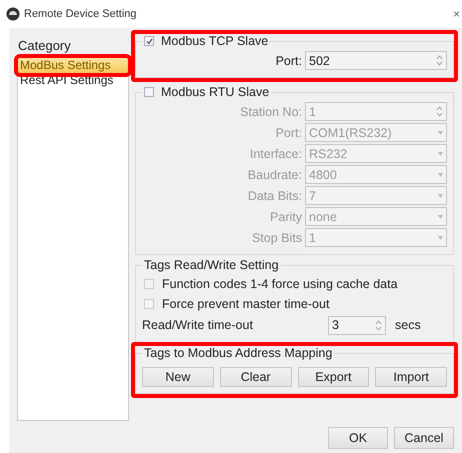 The width and height of the screenshot is (462, 453). Describe the element at coordinates (256, 377) in the screenshot. I see `action-button: Clear` at that location.